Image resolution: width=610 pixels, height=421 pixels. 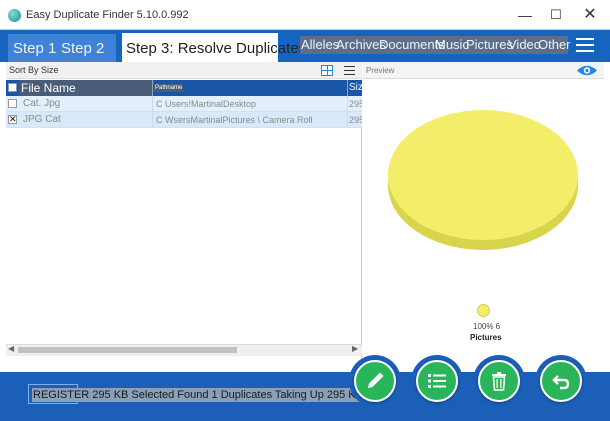 I want to click on delete-button, so click(x=499, y=381).